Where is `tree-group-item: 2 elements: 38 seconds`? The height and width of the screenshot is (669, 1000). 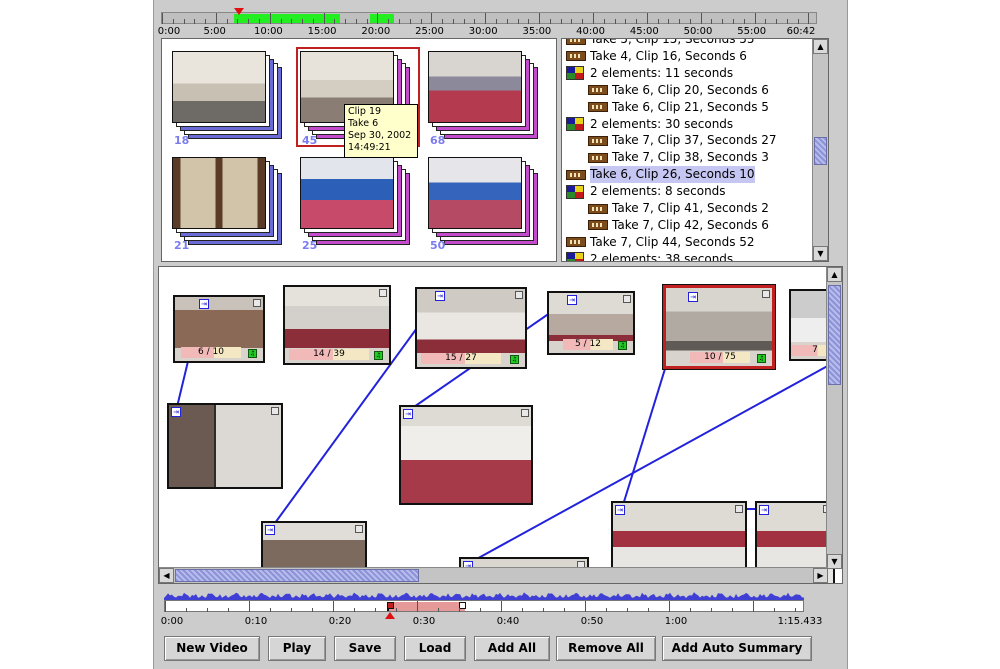 tree-group-item: 2 elements: 38 seconds is located at coordinates (650, 256).